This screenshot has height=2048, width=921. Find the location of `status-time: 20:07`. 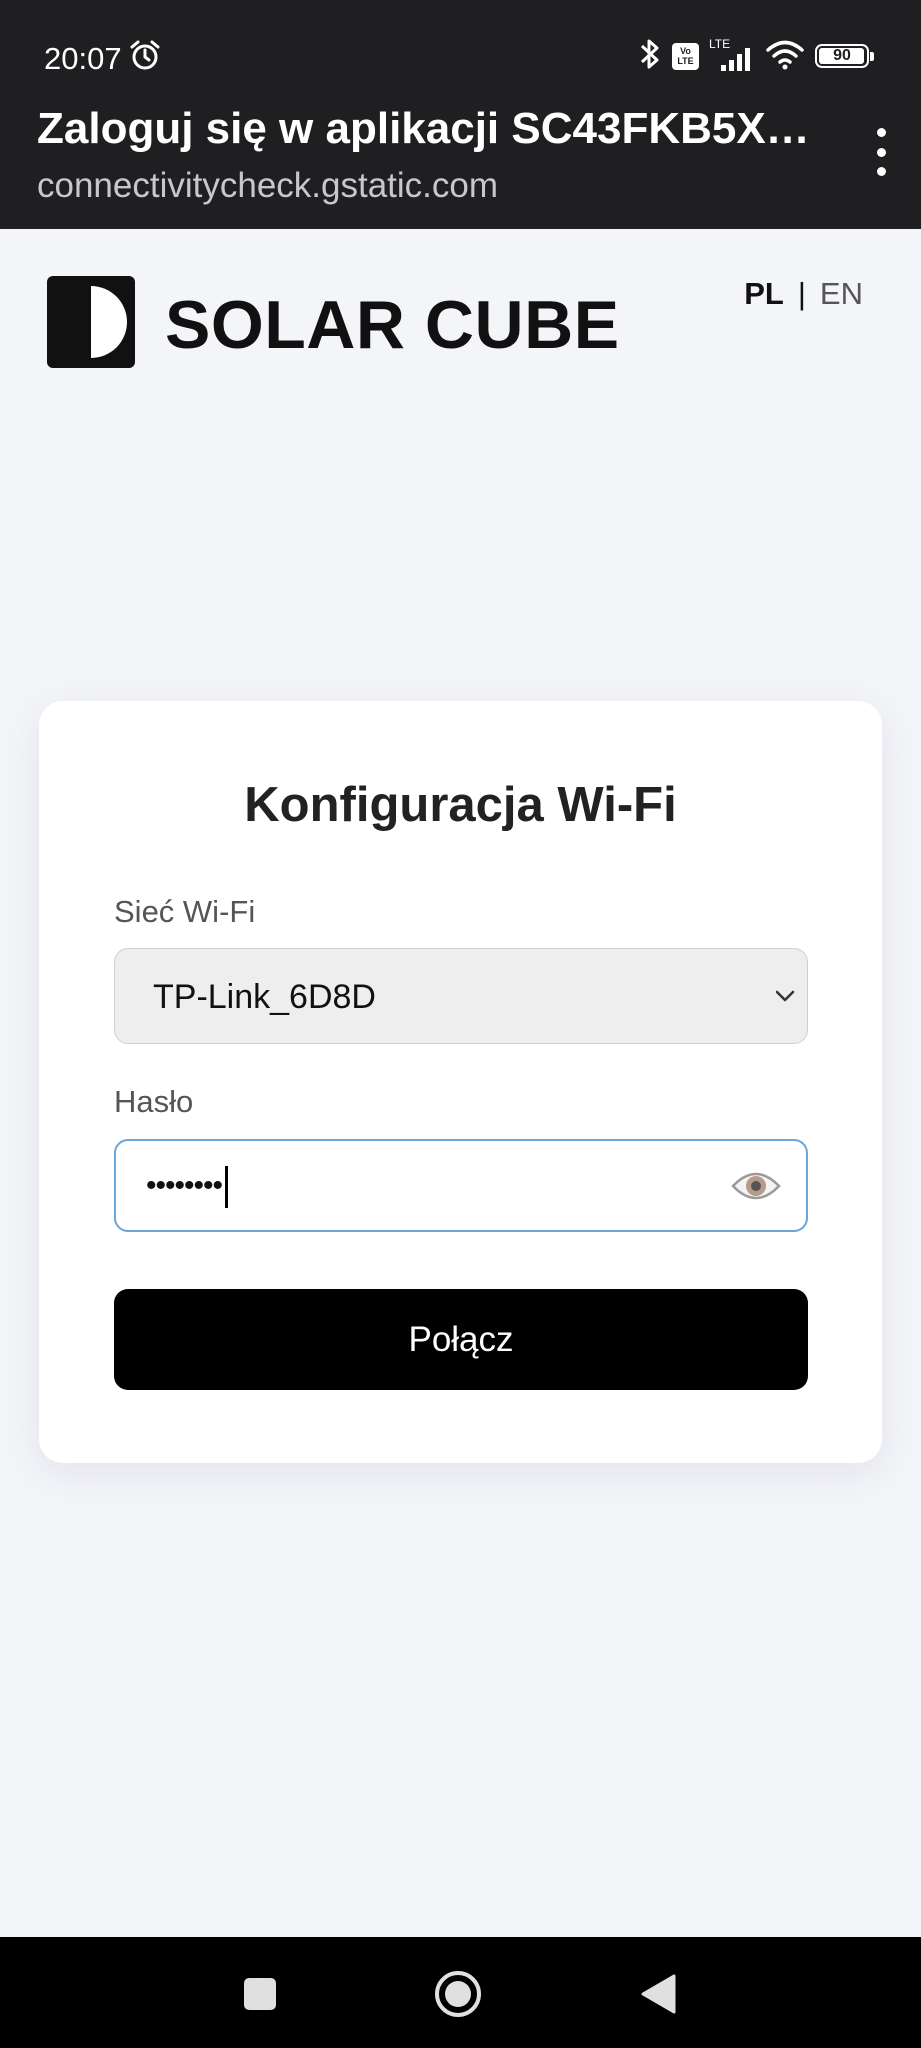

status-time: 20:07 is located at coordinates (83, 58).